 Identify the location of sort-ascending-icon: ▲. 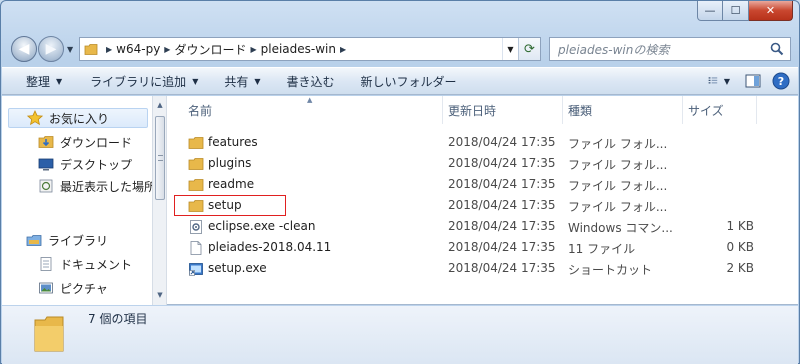
(310, 100).